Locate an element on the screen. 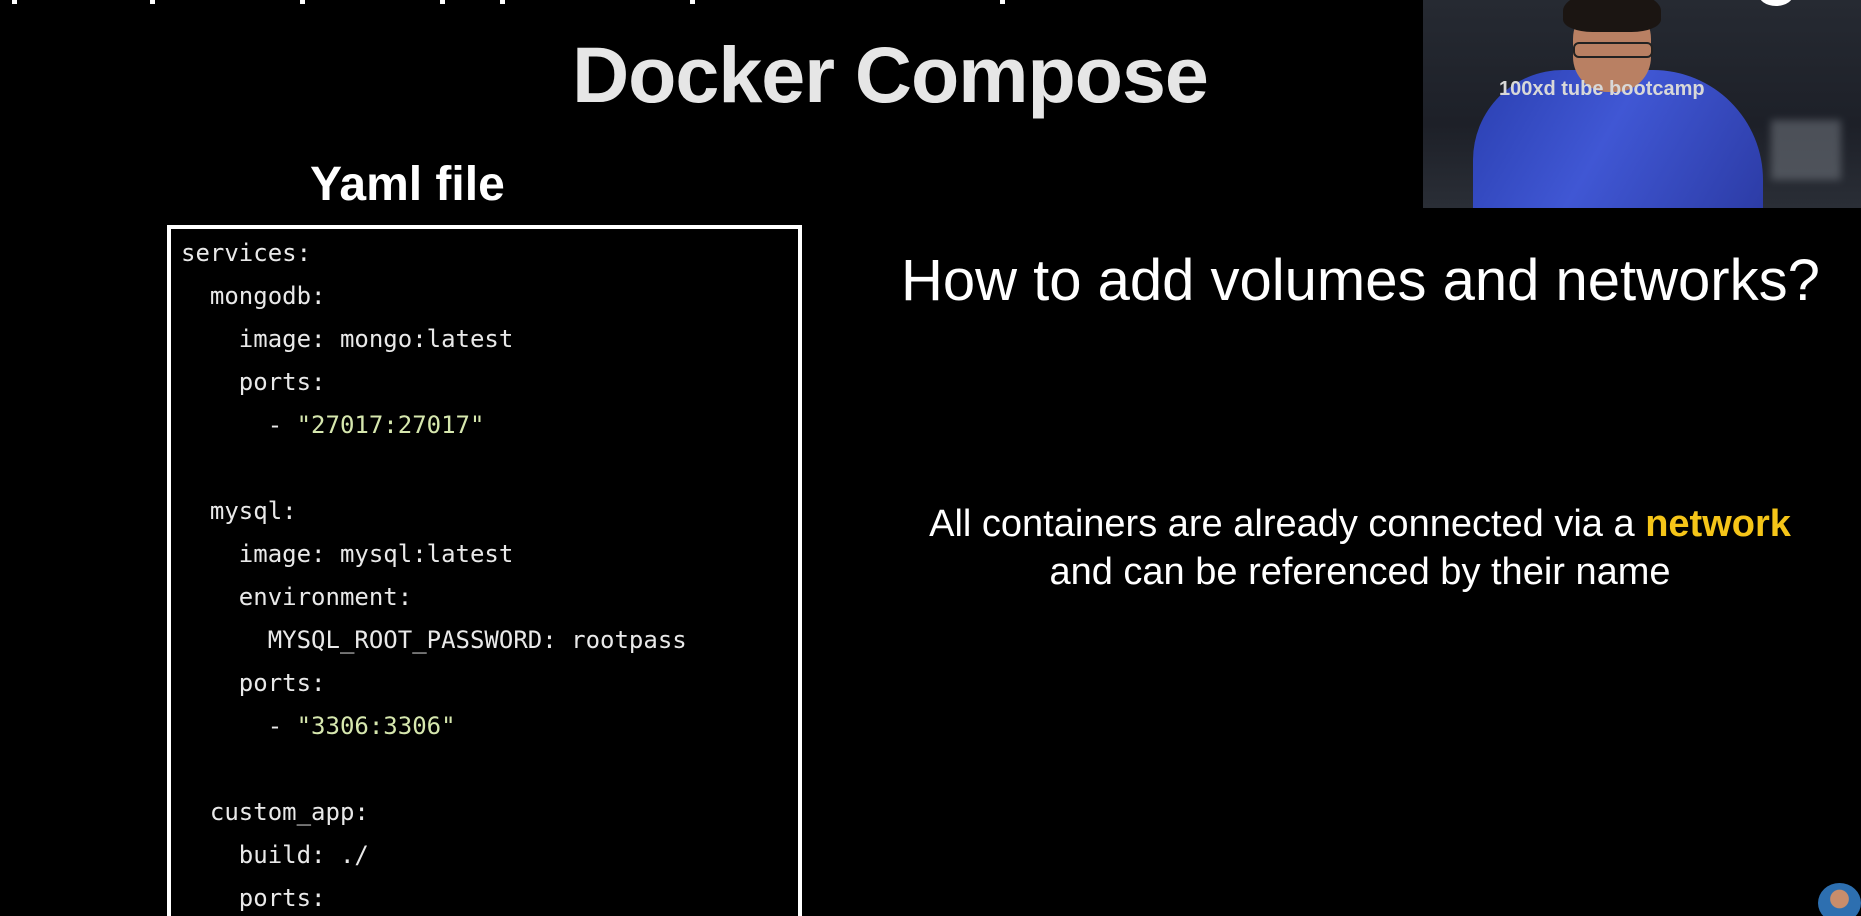  presenter-webcam: 100xd tube bootcamp is located at coordinates (1642, 104).